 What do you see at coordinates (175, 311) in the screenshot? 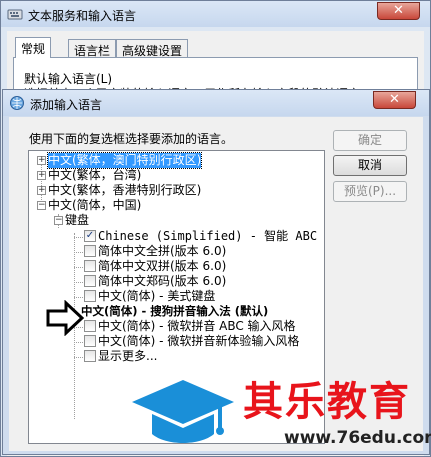
I see `tree-item-sogou-pinyin: 中文(简体) - 搜狗拼音输入法 (默认)` at bounding box center [175, 311].